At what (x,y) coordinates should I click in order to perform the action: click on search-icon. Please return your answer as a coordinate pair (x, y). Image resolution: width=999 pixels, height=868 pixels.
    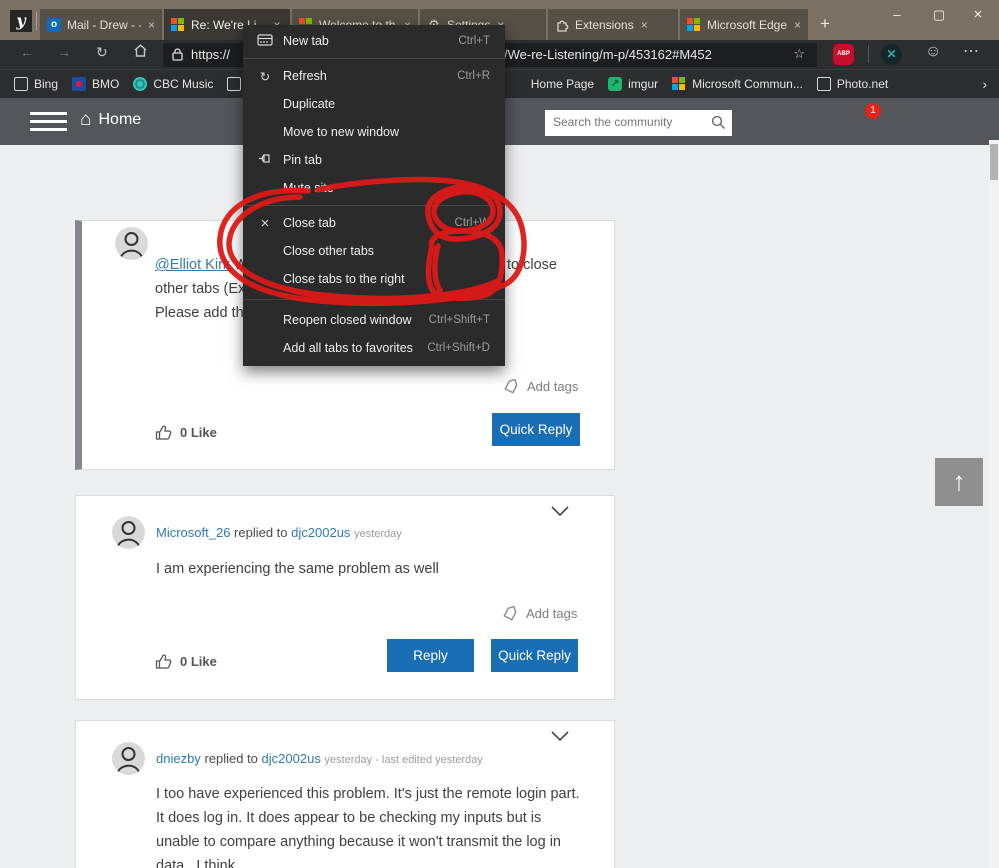
    Looking at the image, I should click on (718, 125).